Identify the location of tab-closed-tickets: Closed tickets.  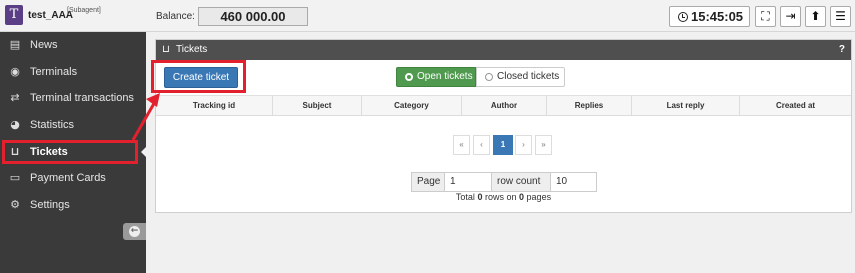
(520, 77).